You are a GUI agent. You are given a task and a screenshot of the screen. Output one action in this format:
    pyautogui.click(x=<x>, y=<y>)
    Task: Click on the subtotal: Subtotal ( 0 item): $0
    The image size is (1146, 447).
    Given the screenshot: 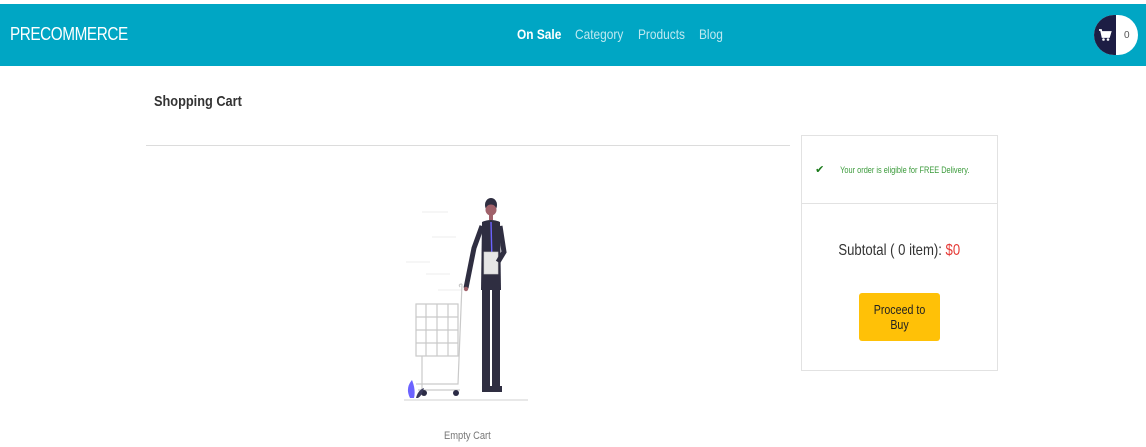 What is the action you would take?
    pyautogui.click(x=899, y=251)
    